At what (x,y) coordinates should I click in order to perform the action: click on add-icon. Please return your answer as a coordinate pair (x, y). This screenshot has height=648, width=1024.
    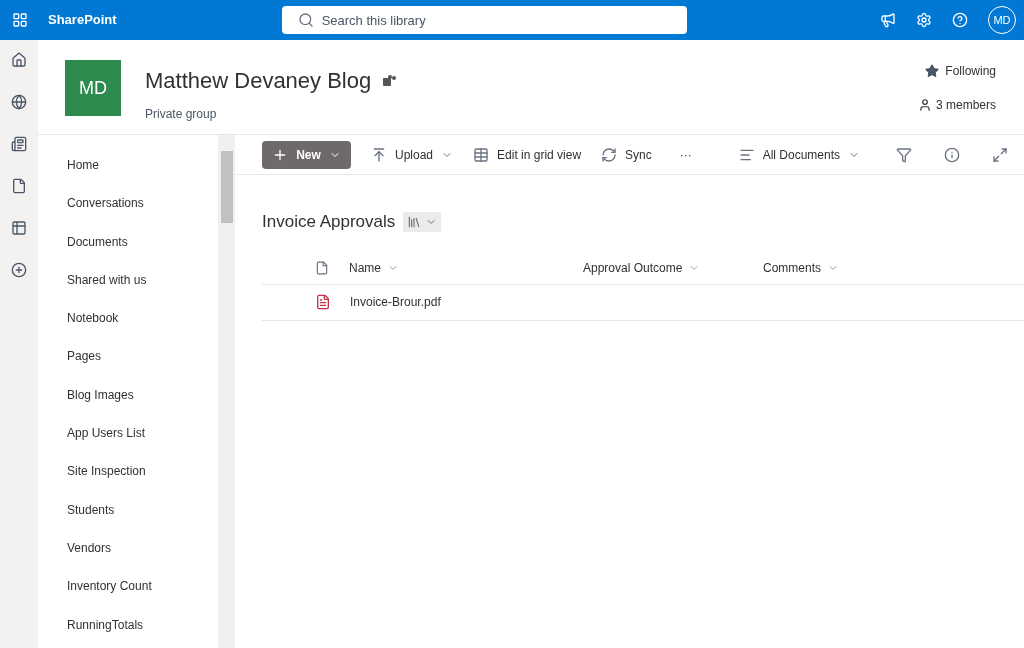
    Looking at the image, I should click on (19, 270).